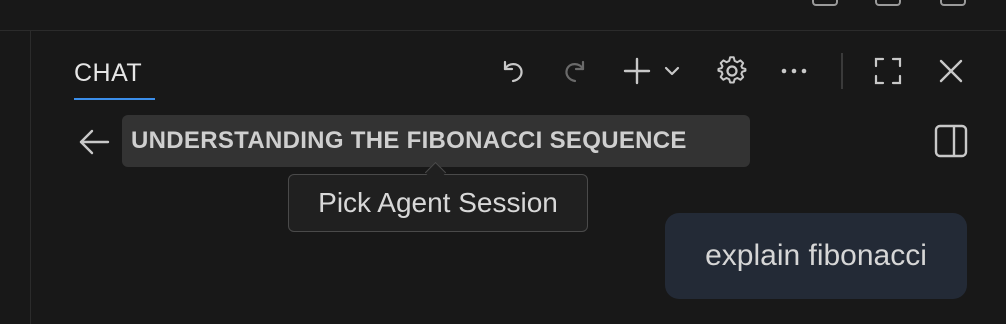  What do you see at coordinates (732, 71) in the screenshot?
I see `gear-icon` at bounding box center [732, 71].